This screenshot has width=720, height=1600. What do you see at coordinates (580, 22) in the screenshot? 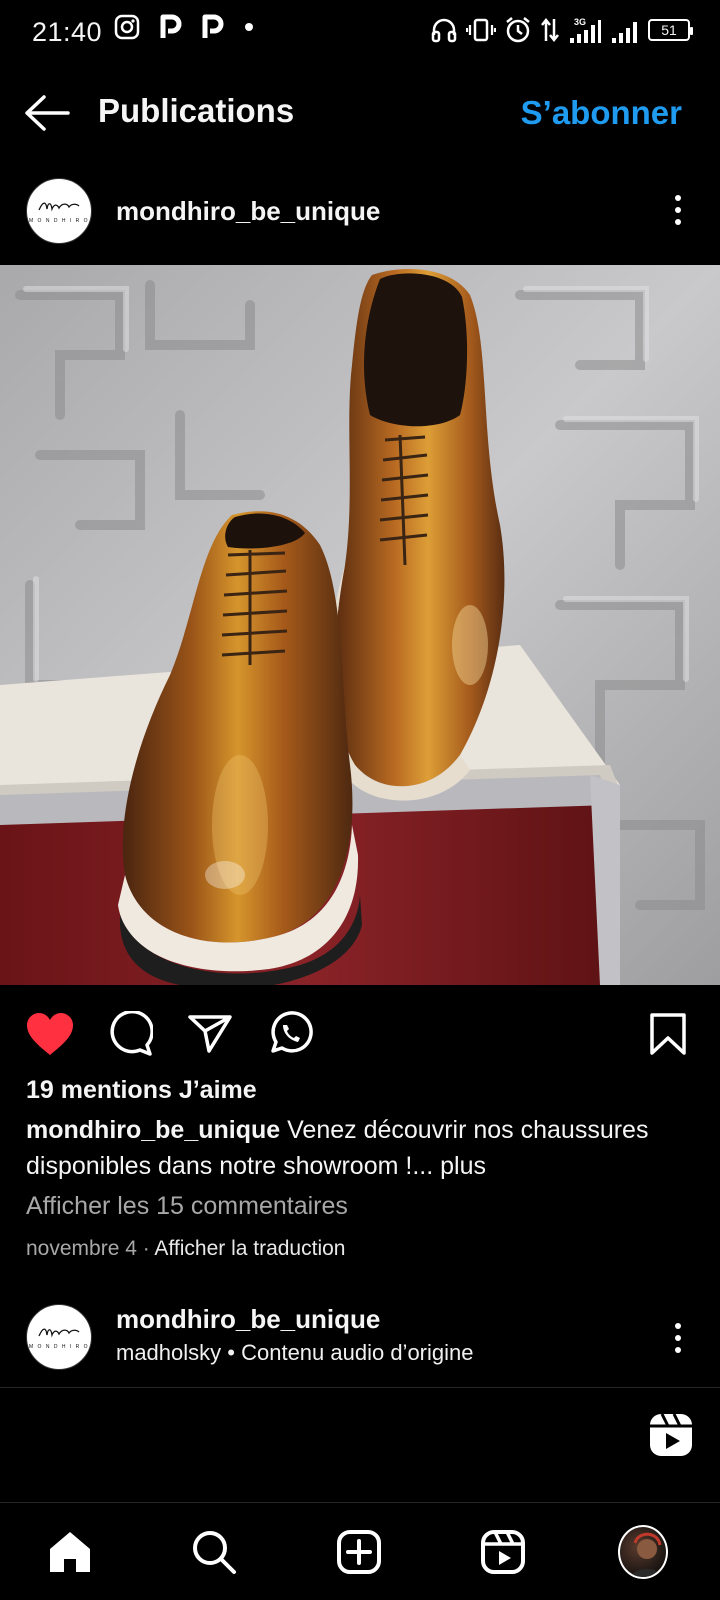
I see `svg-text: 3G` at bounding box center [580, 22].